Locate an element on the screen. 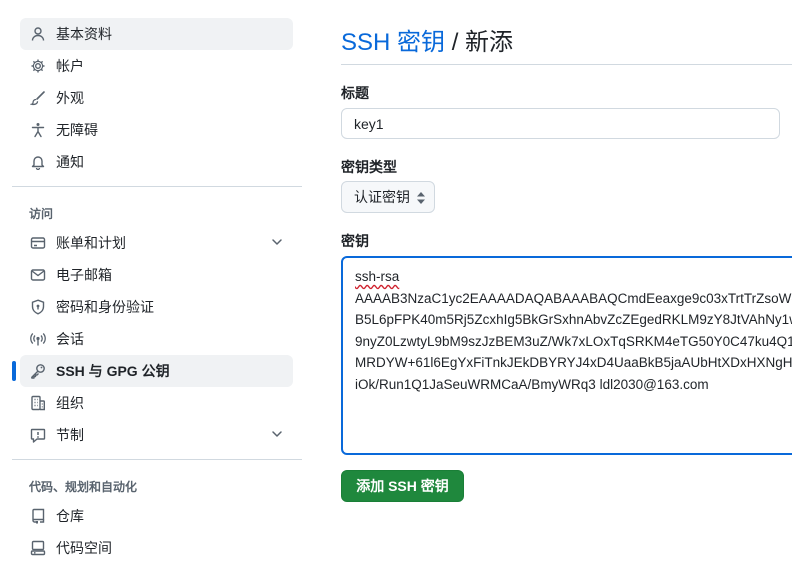 Image resolution: width=792 pixels, height=571 pixels. sidebar-item-report: 节制 is located at coordinates (156, 435).